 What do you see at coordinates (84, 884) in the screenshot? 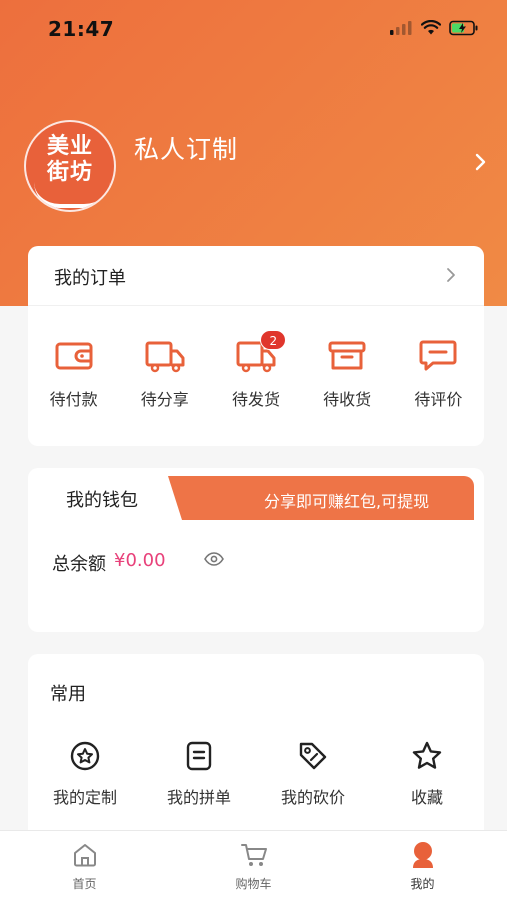
I see `tab-label: 首页` at bounding box center [84, 884].